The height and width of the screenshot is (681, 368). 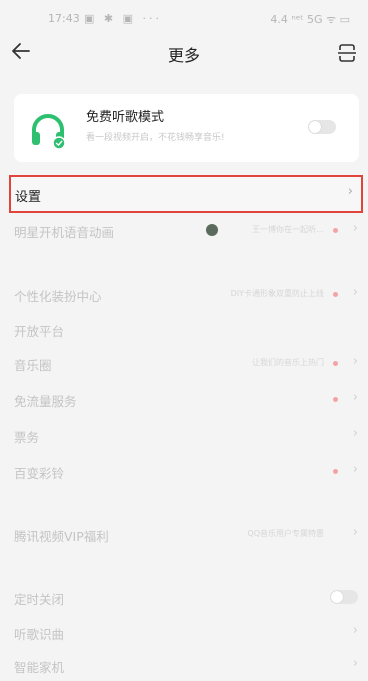 I want to click on row-hint: QQ音乐用户专属特惠, so click(x=285, y=533).